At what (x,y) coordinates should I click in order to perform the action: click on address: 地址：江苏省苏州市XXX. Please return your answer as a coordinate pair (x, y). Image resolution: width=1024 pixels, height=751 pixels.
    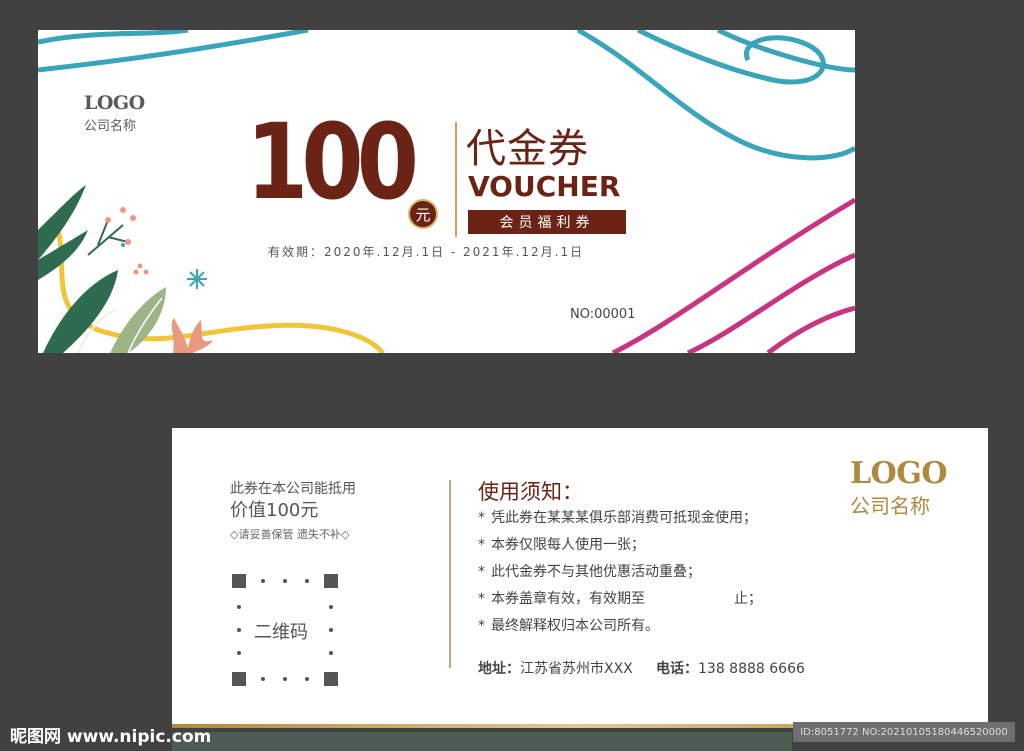
    Looking at the image, I should click on (555, 668).